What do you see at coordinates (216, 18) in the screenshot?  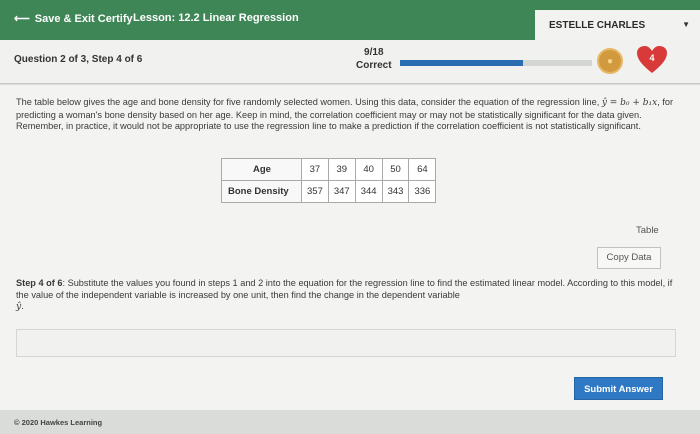 I see `lesson-title: Lesson: 12.2 Linear Regression` at bounding box center [216, 18].